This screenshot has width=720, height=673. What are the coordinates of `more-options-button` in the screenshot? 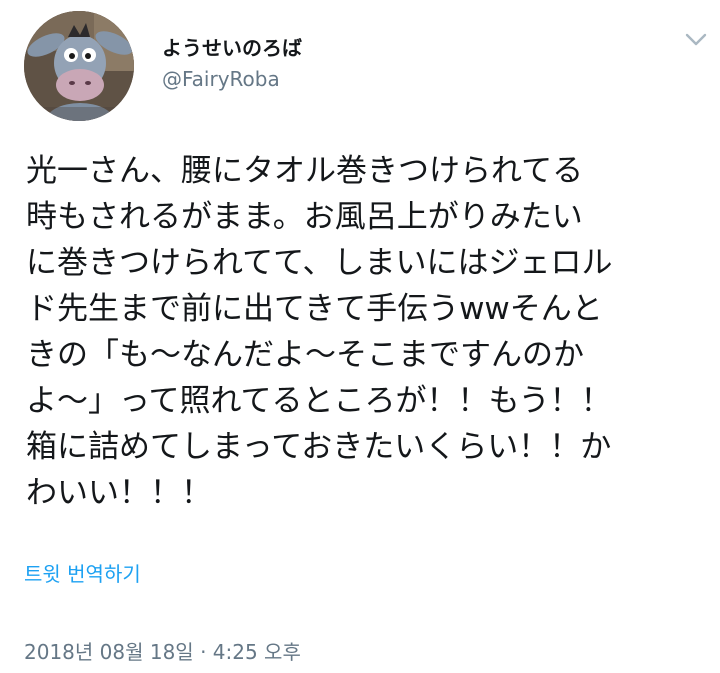 It's located at (696, 39).